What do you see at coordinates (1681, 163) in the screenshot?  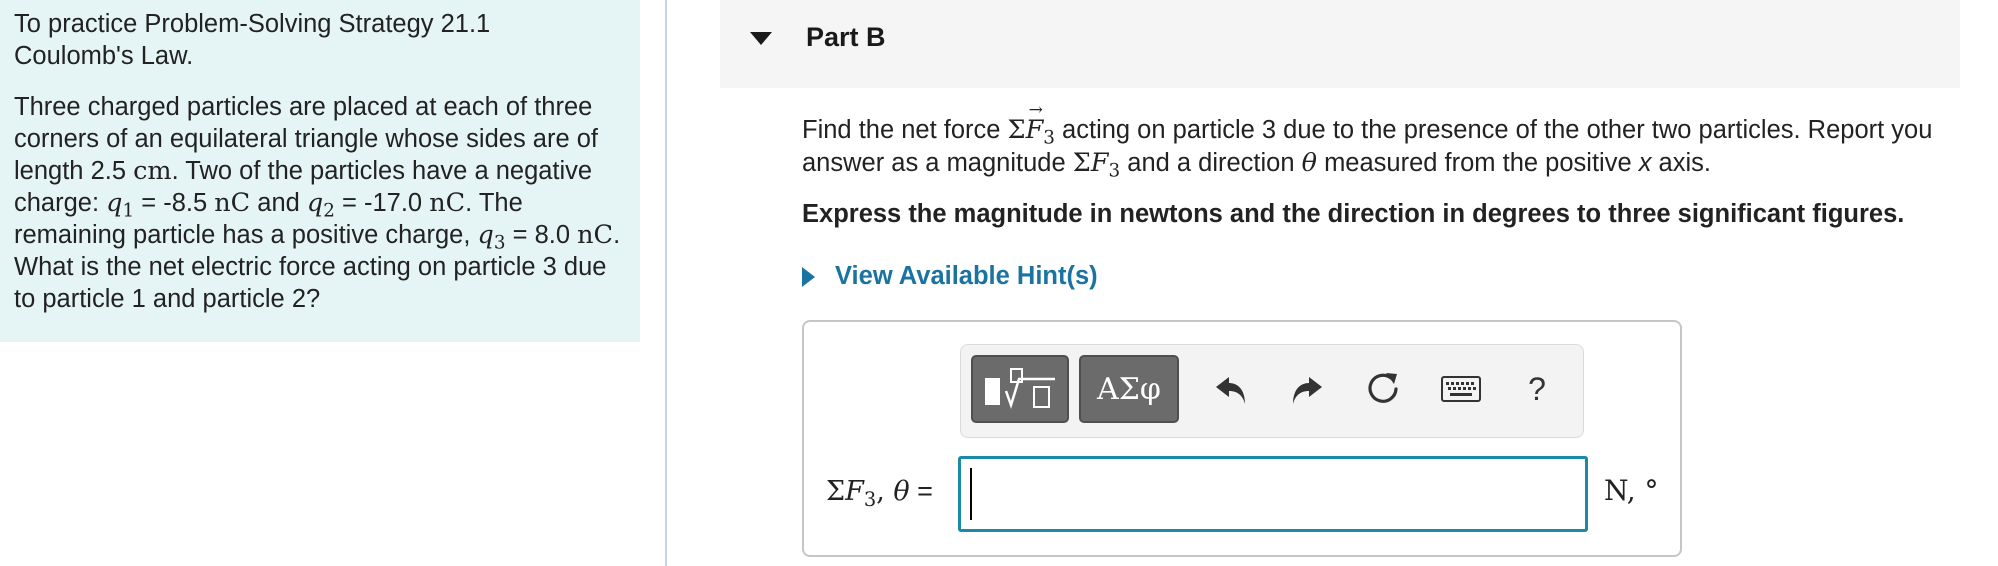 I see `question-text-segment: axis.` at bounding box center [1681, 163].